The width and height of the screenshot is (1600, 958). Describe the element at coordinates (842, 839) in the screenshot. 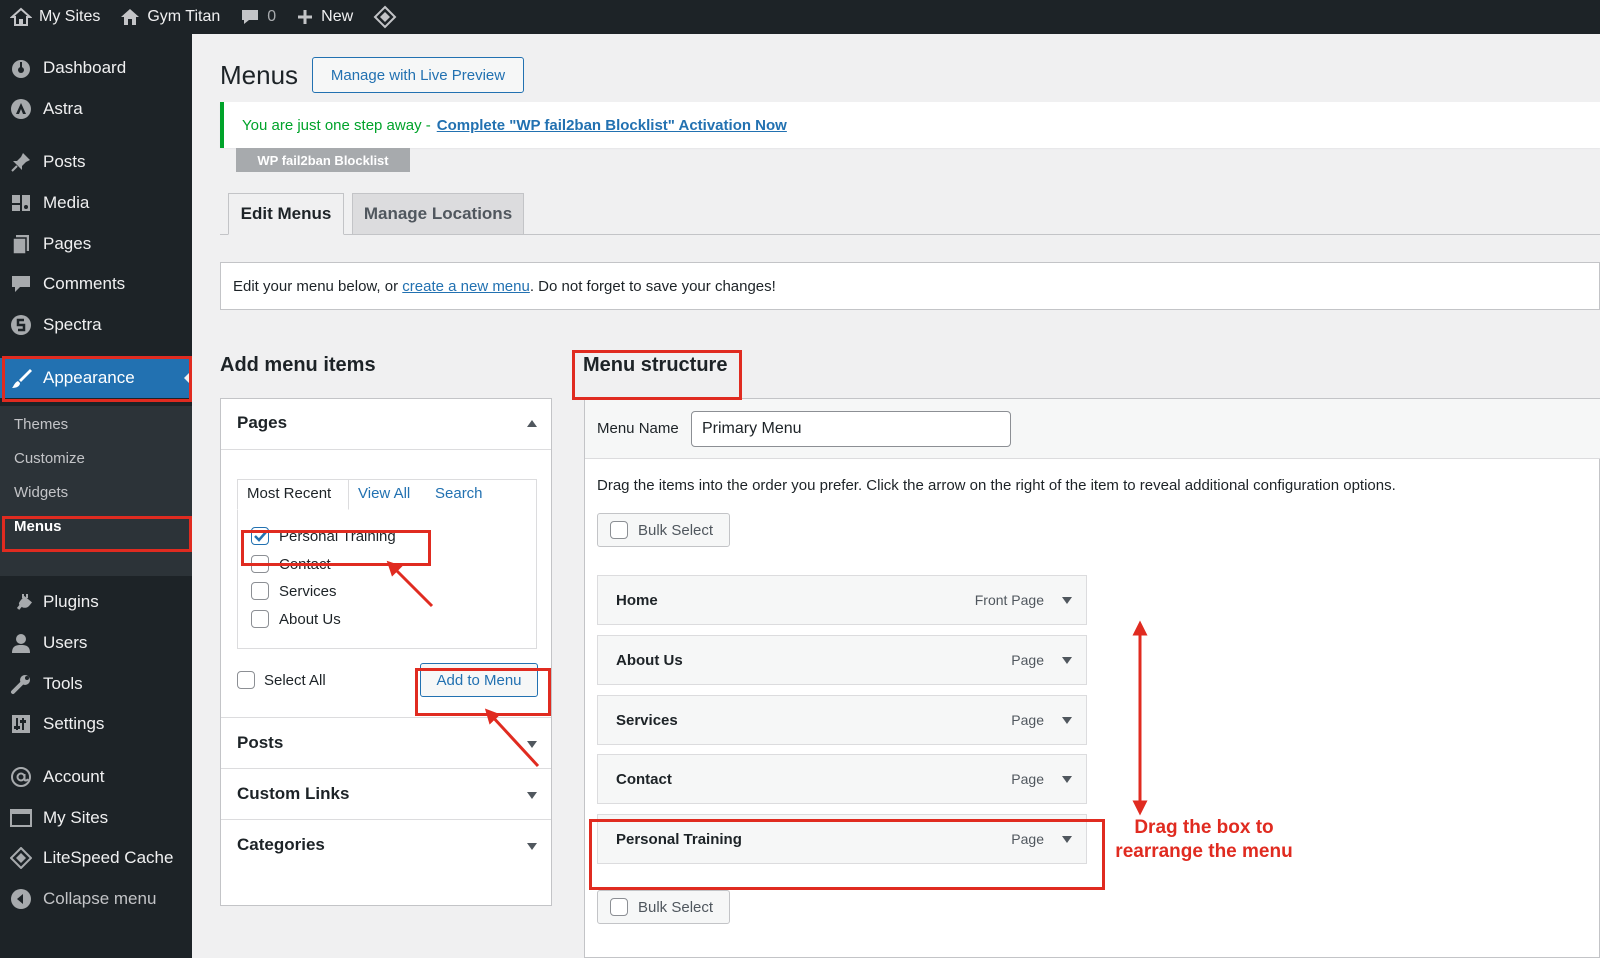

I see `menu-item-row: Personal Training Page` at that location.